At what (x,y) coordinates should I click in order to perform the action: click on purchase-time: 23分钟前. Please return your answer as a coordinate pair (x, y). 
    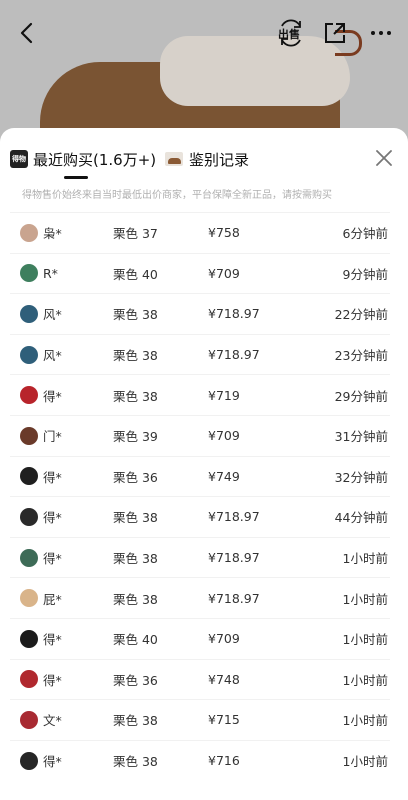
    Looking at the image, I should click on (361, 356).